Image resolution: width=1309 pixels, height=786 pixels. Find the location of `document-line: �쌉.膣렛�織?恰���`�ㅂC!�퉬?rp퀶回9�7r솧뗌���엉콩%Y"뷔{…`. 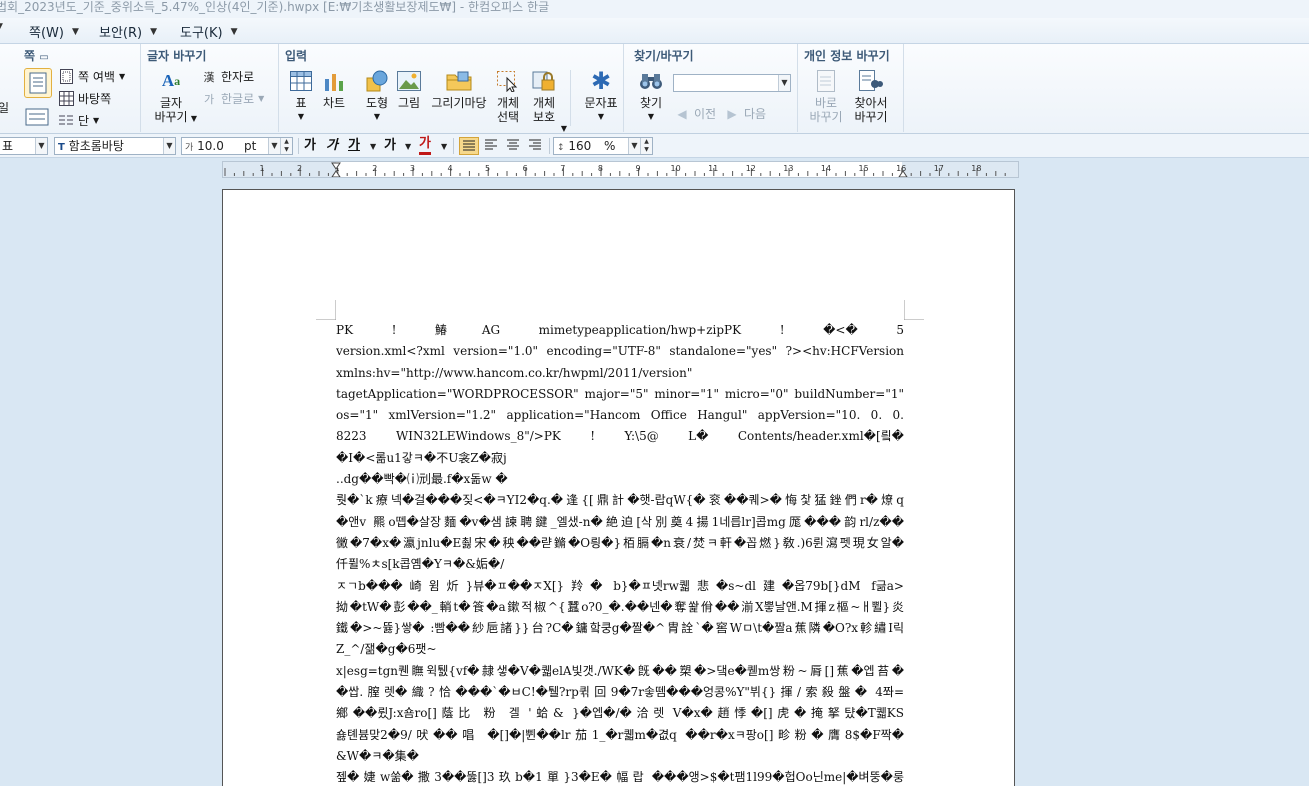

document-line: �쌉.膣렛�織?恰���`�ㅂC!�퉬?rp퀶回9�7r솧뗌���엉콩%Y"뷔{… is located at coordinates (620, 692).